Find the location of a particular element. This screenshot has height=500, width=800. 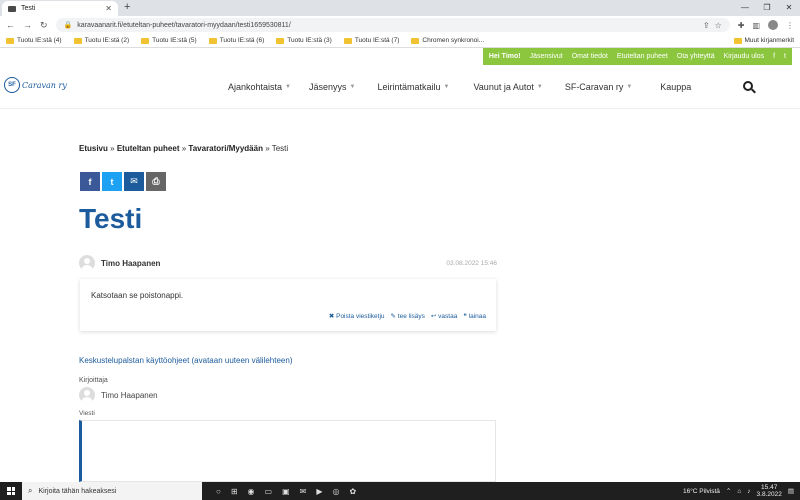

link-logout: Kirjaudu ulos is located at coordinates (744, 56).